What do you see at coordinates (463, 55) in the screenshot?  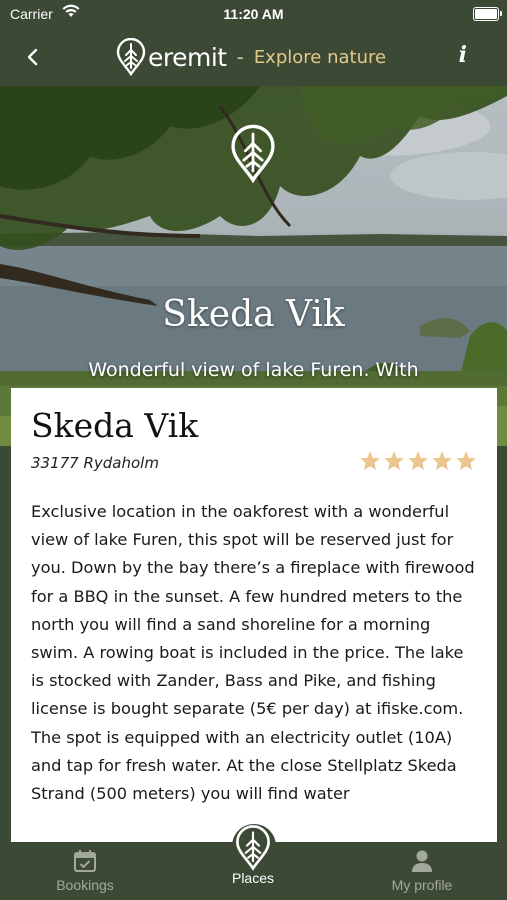 I see `info-button: i` at bounding box center [463, 55].